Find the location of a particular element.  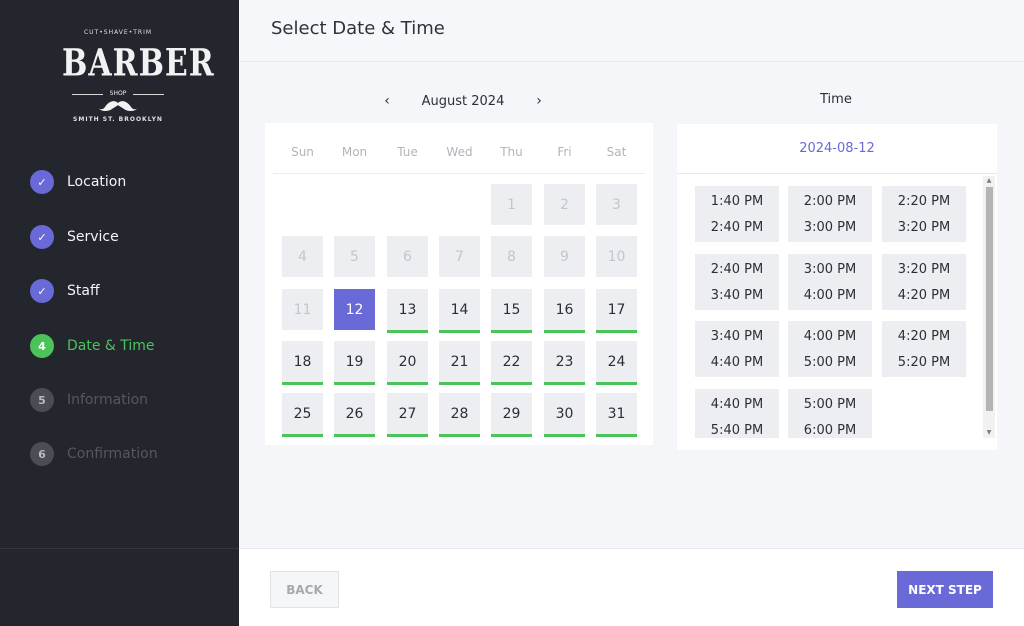

calendar-day: 22 is located at coordinates (511, 363).